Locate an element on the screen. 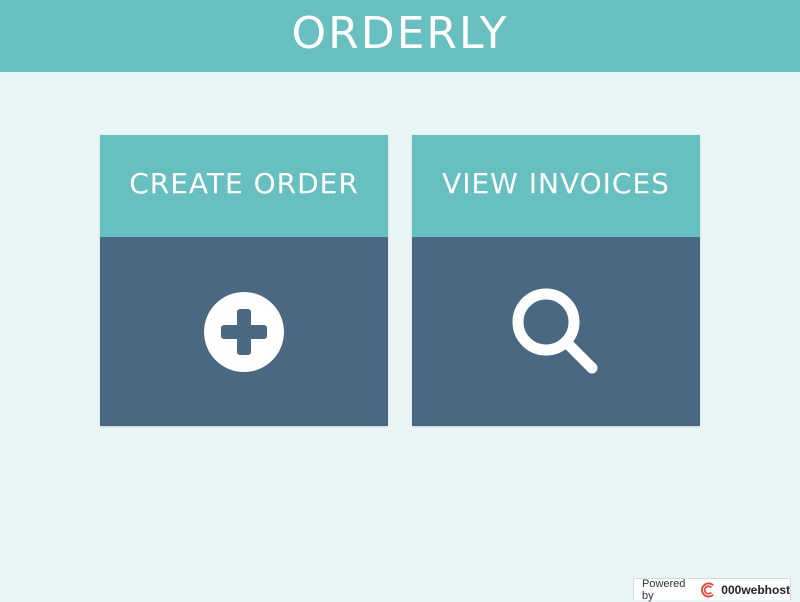 The width and height of the screenshot is (800, 602). powered-by-label: Powered by is located at coordinates (669, 590).